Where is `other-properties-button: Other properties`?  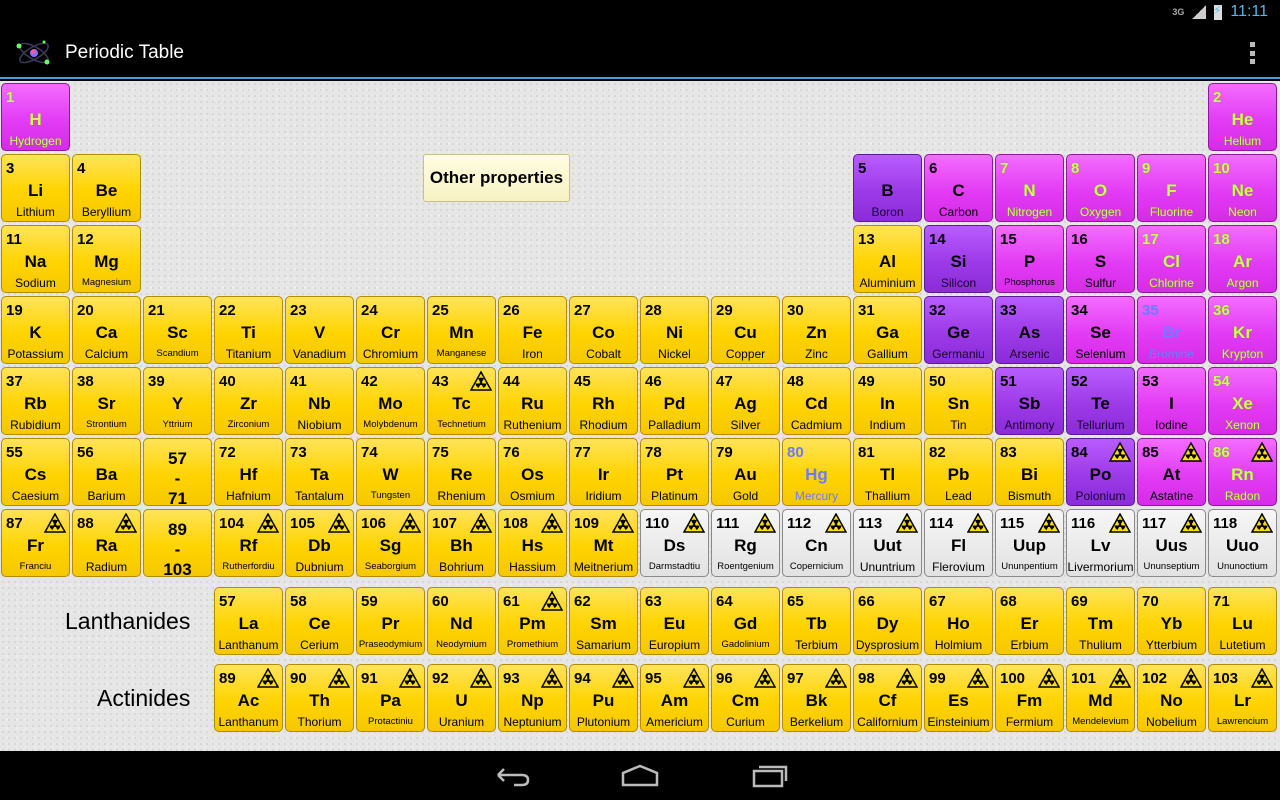
other-properties-button: Other properties is located at coordinates (496, 178).